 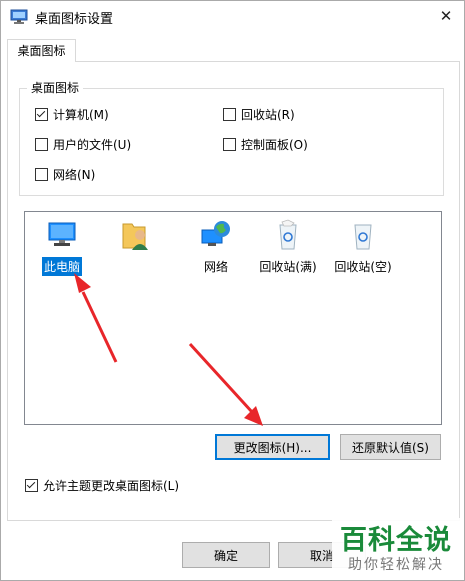 I want to click on this-pc-icon, so click(x=62, y=234).